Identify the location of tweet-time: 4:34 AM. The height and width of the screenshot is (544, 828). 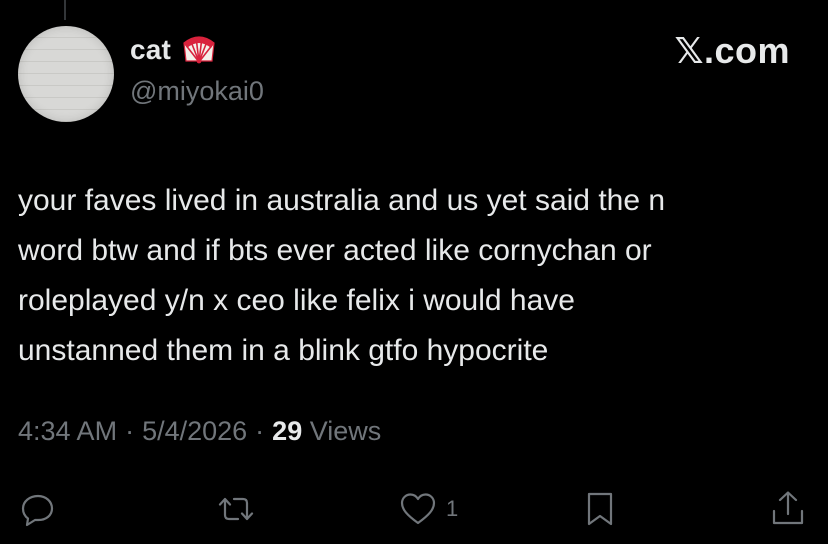
(67, 431).